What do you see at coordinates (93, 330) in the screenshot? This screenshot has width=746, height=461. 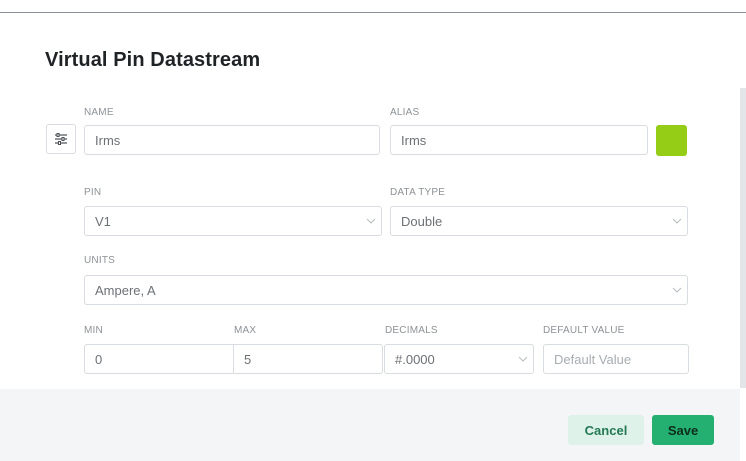 I see `min-label: MIN` at bounding box center [93, 330].